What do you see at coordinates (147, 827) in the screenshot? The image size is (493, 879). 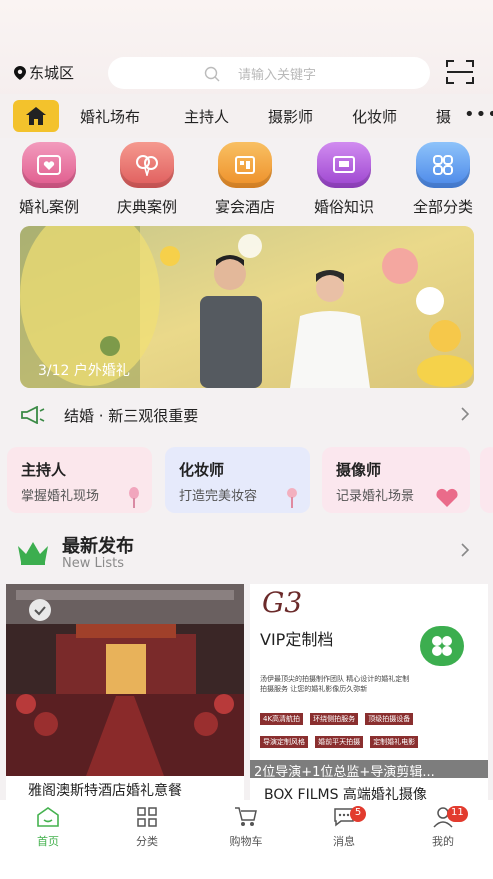 I see `tab-category: 分类` at bounding box center [147, 827].